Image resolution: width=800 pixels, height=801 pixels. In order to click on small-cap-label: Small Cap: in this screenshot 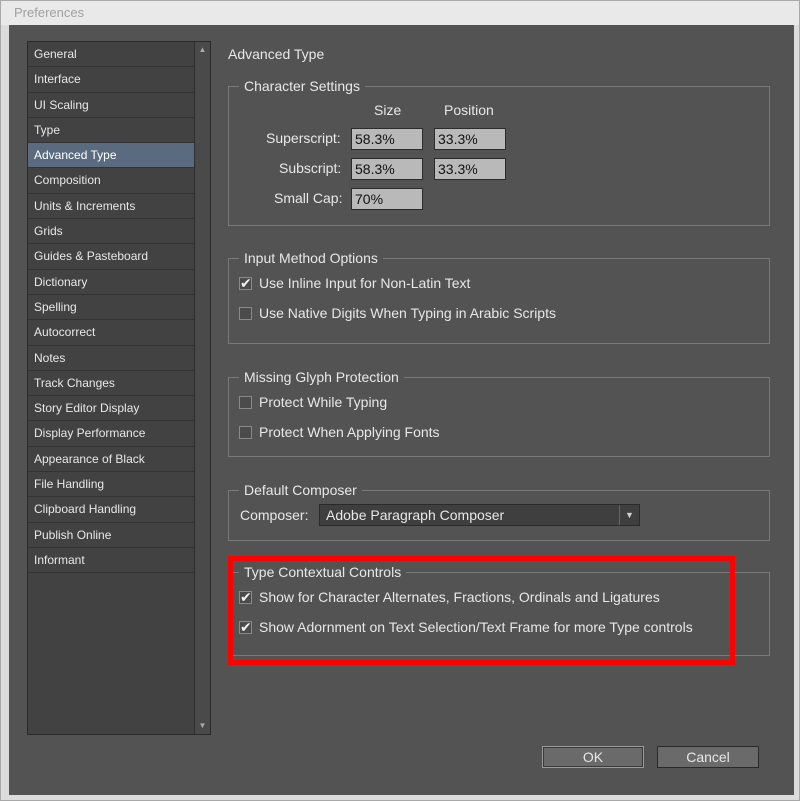, I will do `click(308, 198)`.